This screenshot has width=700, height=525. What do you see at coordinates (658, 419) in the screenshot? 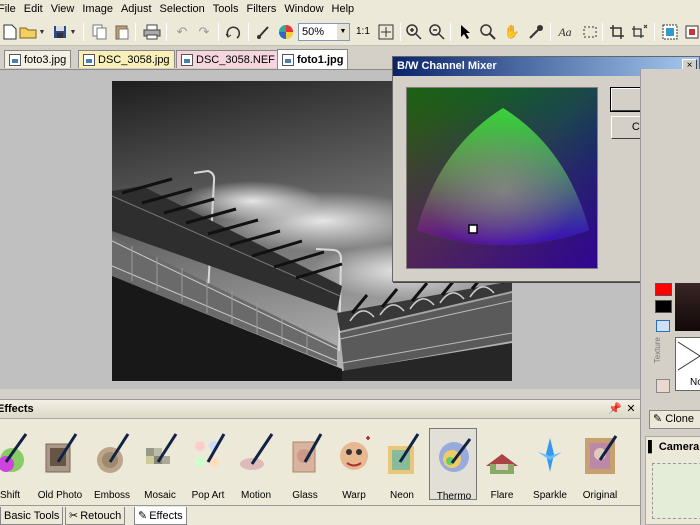
I see `clone-icon: ✎` at bounding box center [658, 419].